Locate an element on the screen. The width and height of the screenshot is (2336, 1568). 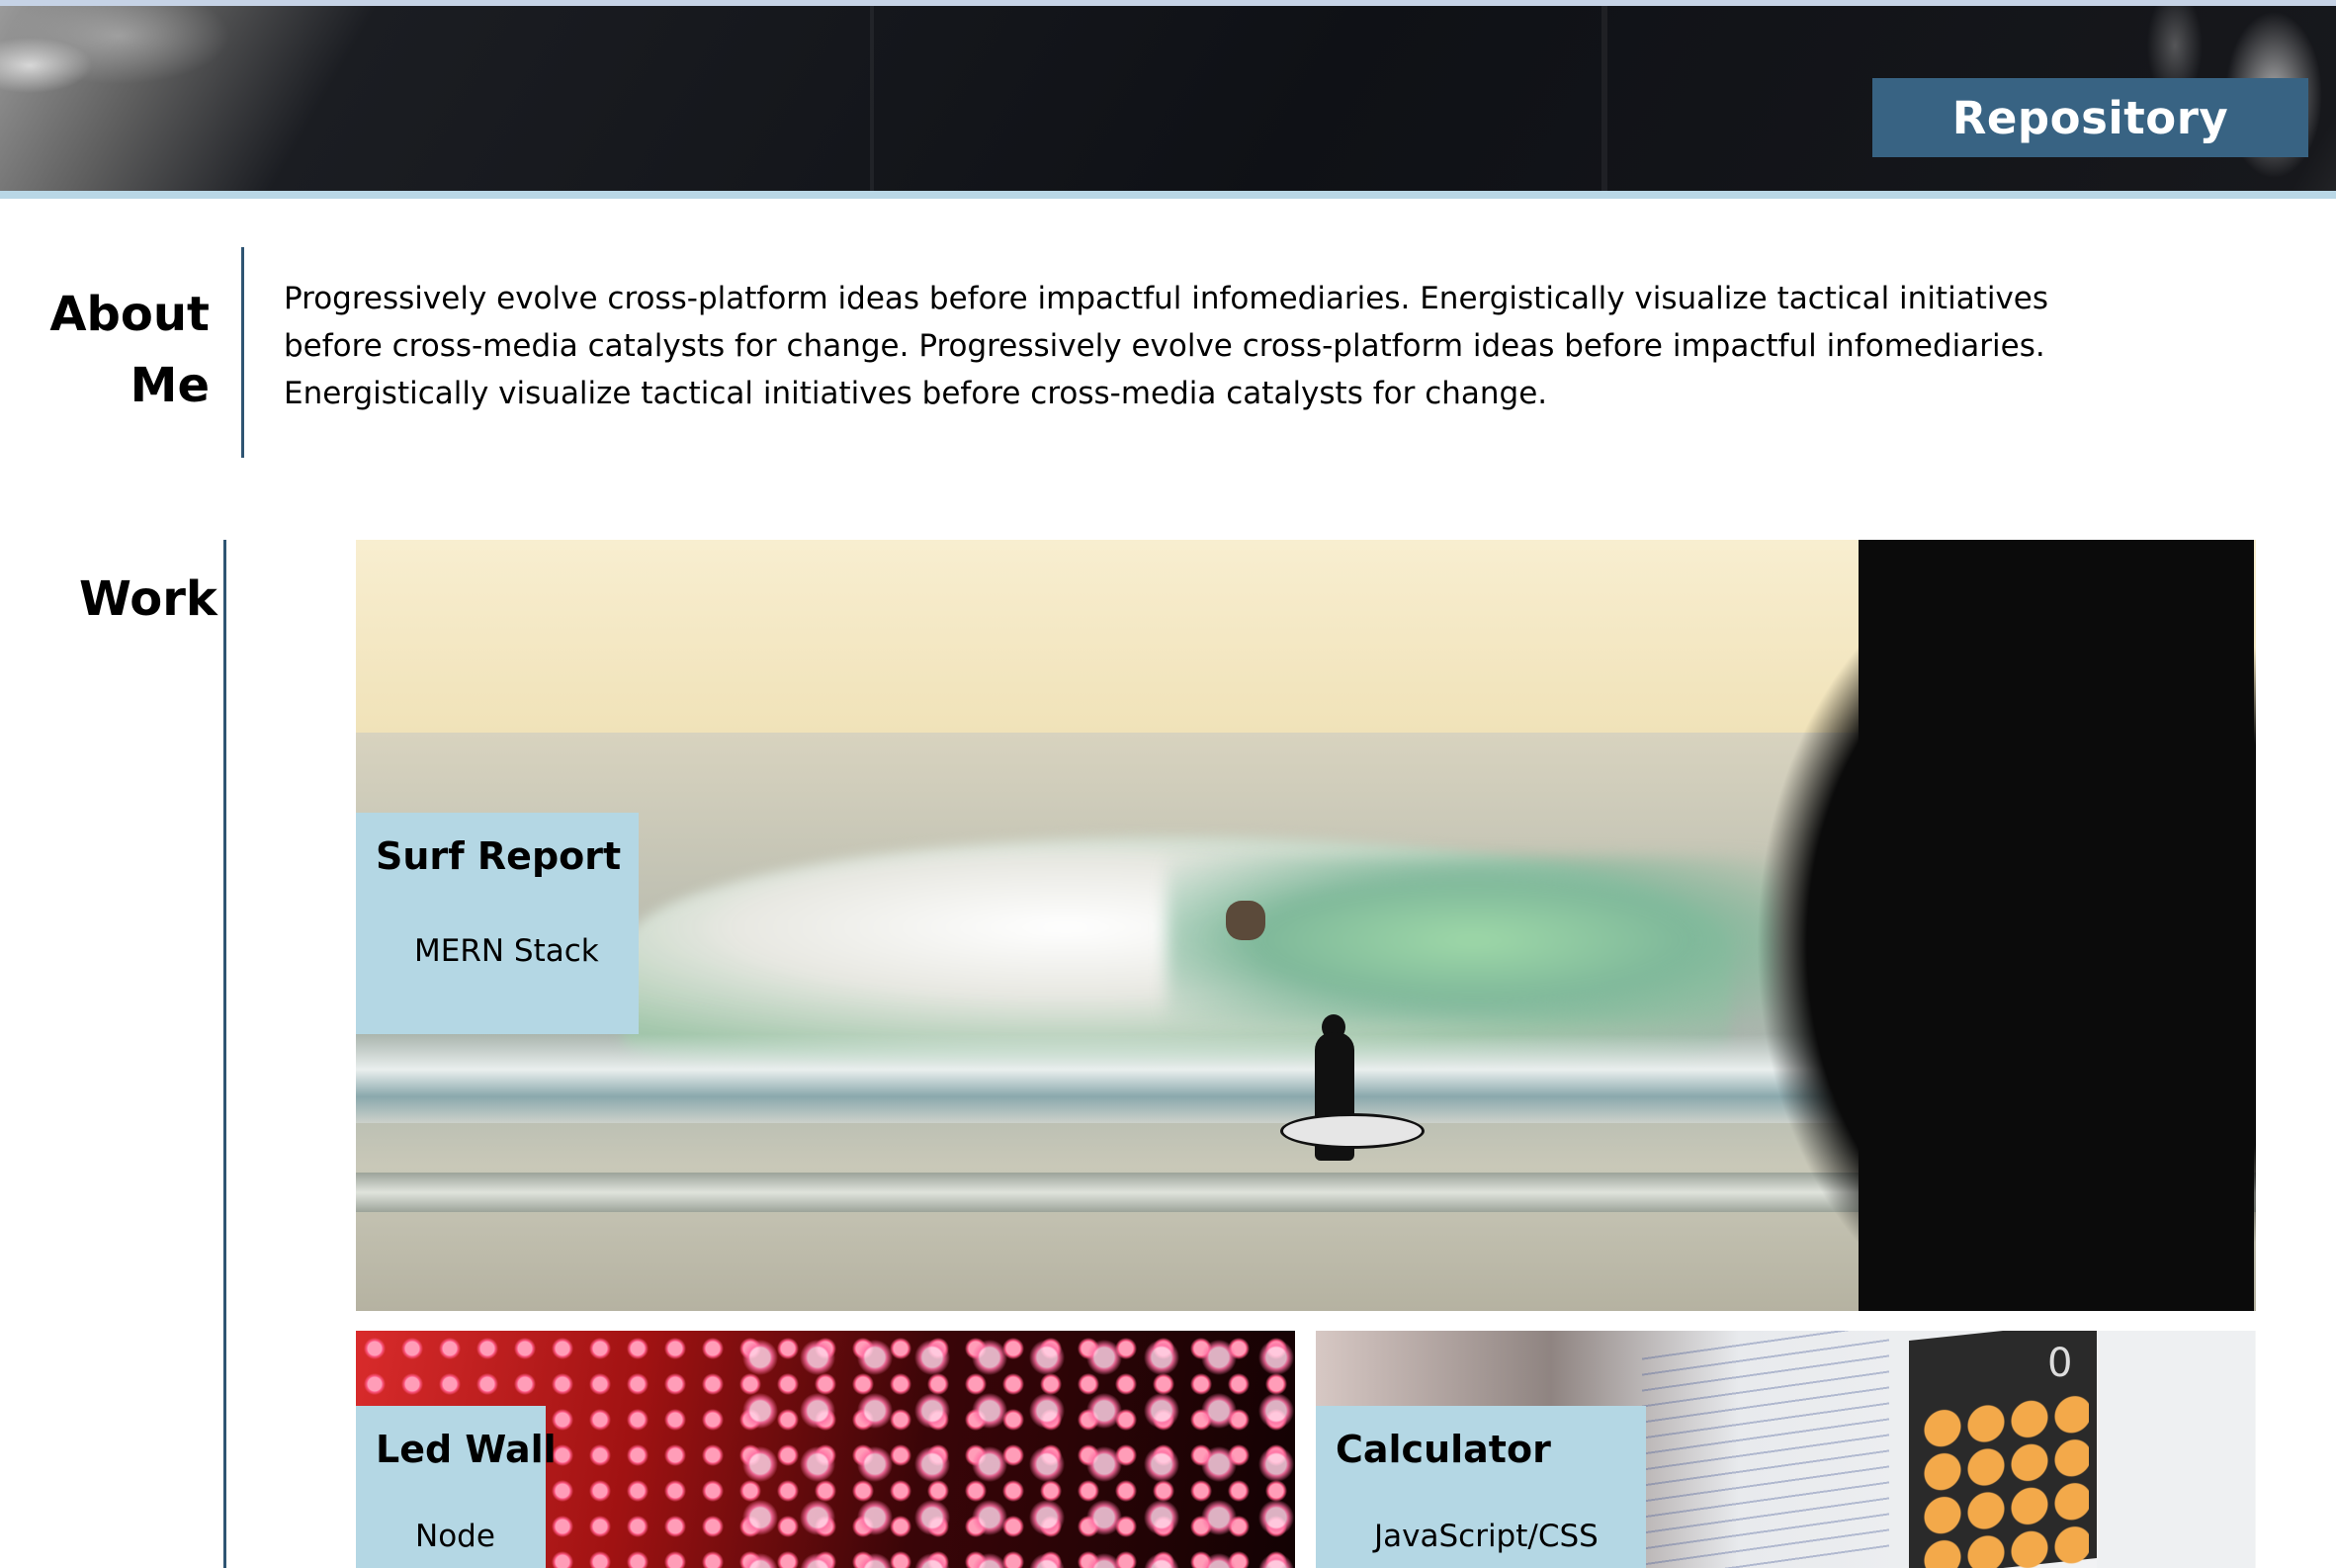
project-stack: MERN Stack is located at coordinates (506, 951).